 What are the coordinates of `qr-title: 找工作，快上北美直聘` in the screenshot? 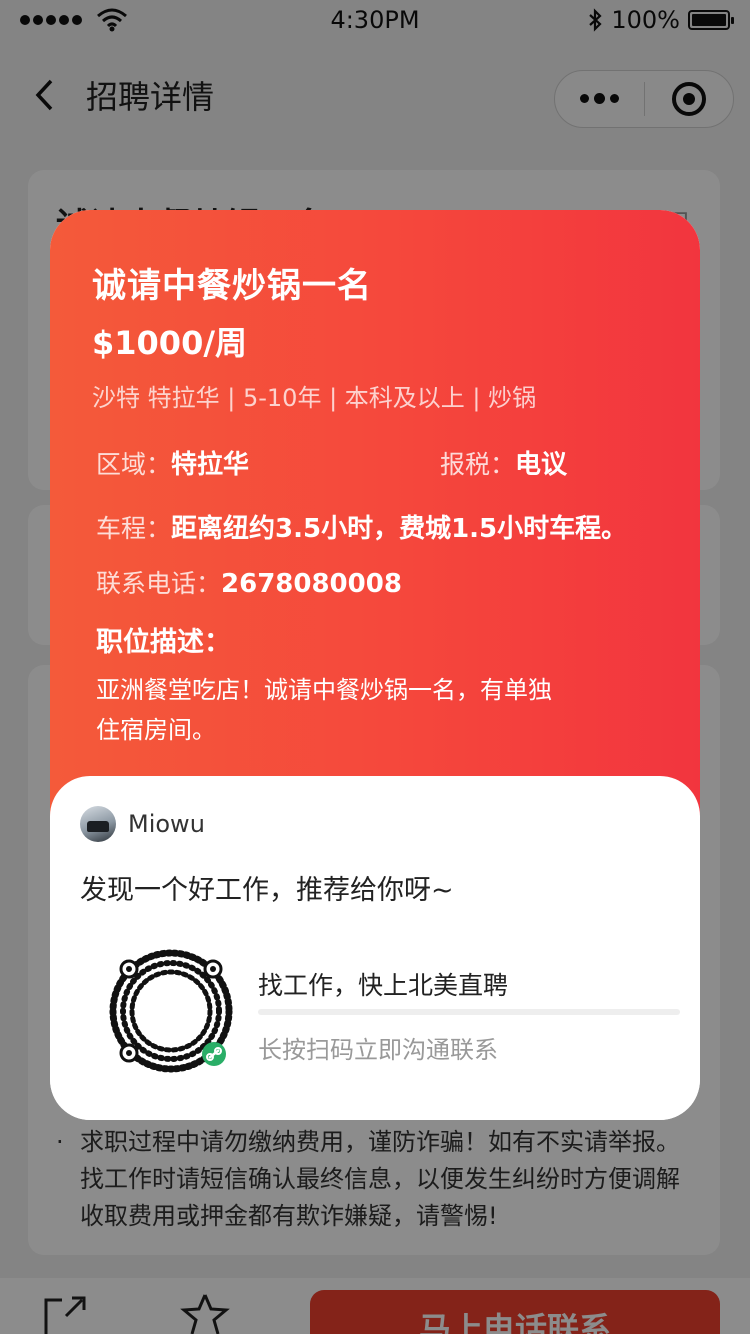 It's located at (383, 985).